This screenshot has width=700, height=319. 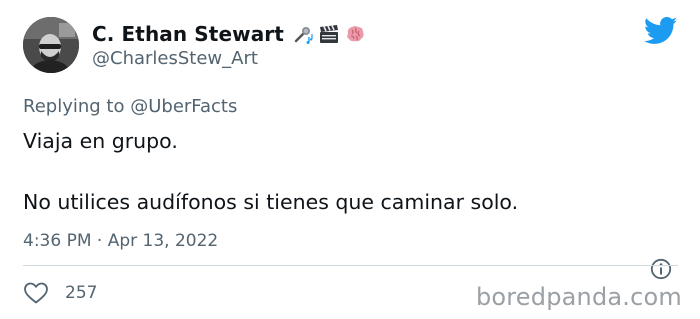 I want to click on avatar-photo, so click(x=51, y=45).